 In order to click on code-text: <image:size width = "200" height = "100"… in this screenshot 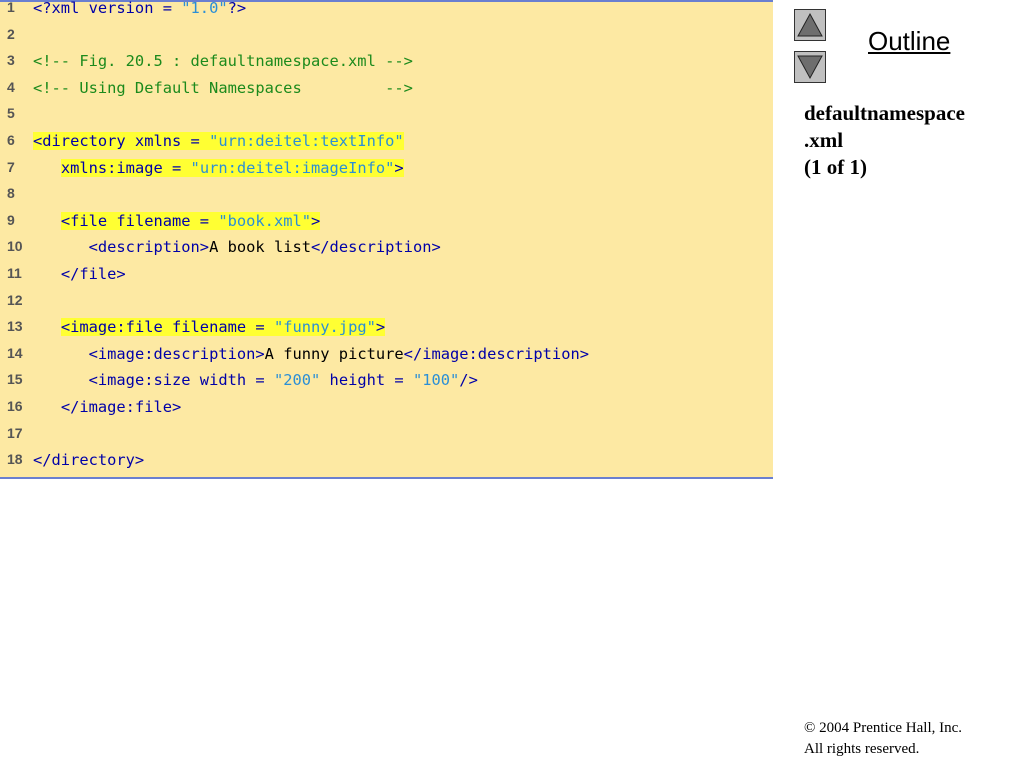, I will do `click(255, 380)`.